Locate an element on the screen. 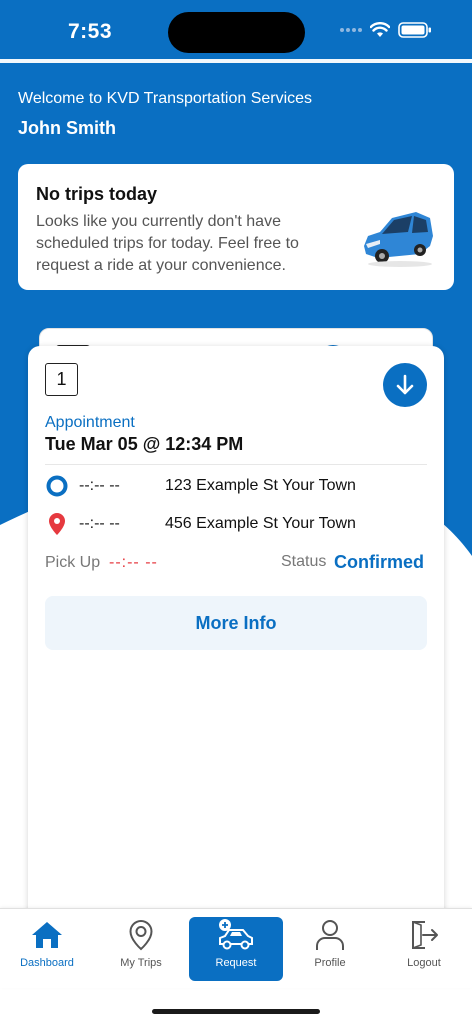 This screenshot has width=472, height=1024. tab-logout: Logout is located at coordinates (424, 949).